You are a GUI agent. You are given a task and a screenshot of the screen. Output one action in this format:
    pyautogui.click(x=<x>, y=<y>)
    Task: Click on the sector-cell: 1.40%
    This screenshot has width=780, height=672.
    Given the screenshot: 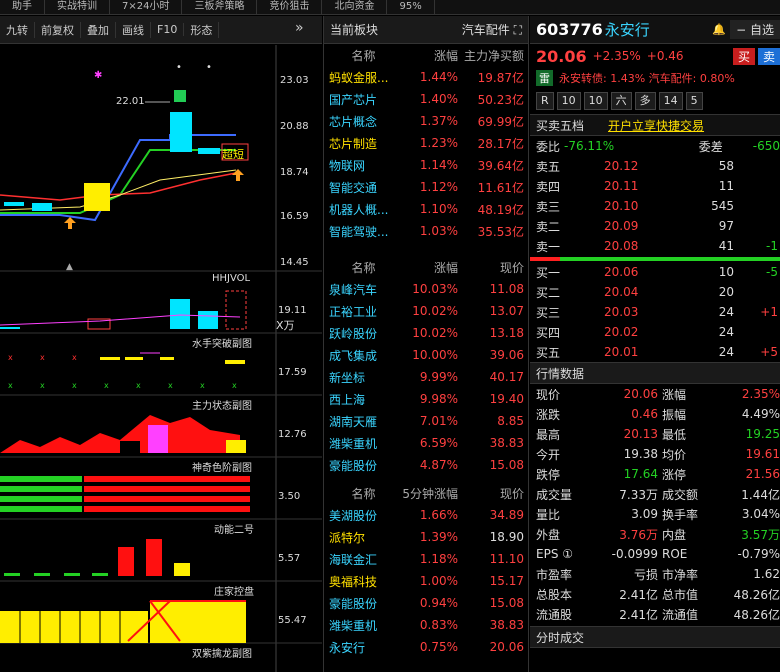 What is the action you would take?
    pyautogui.click(x=438, y=99)
    